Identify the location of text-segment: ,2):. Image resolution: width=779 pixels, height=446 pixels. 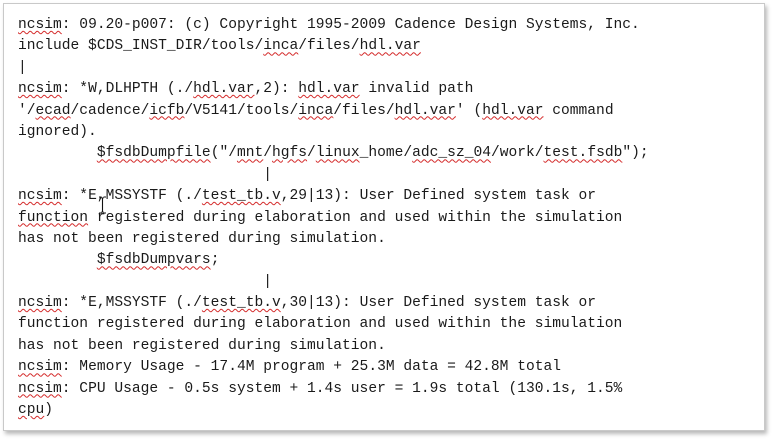
(276, 89).